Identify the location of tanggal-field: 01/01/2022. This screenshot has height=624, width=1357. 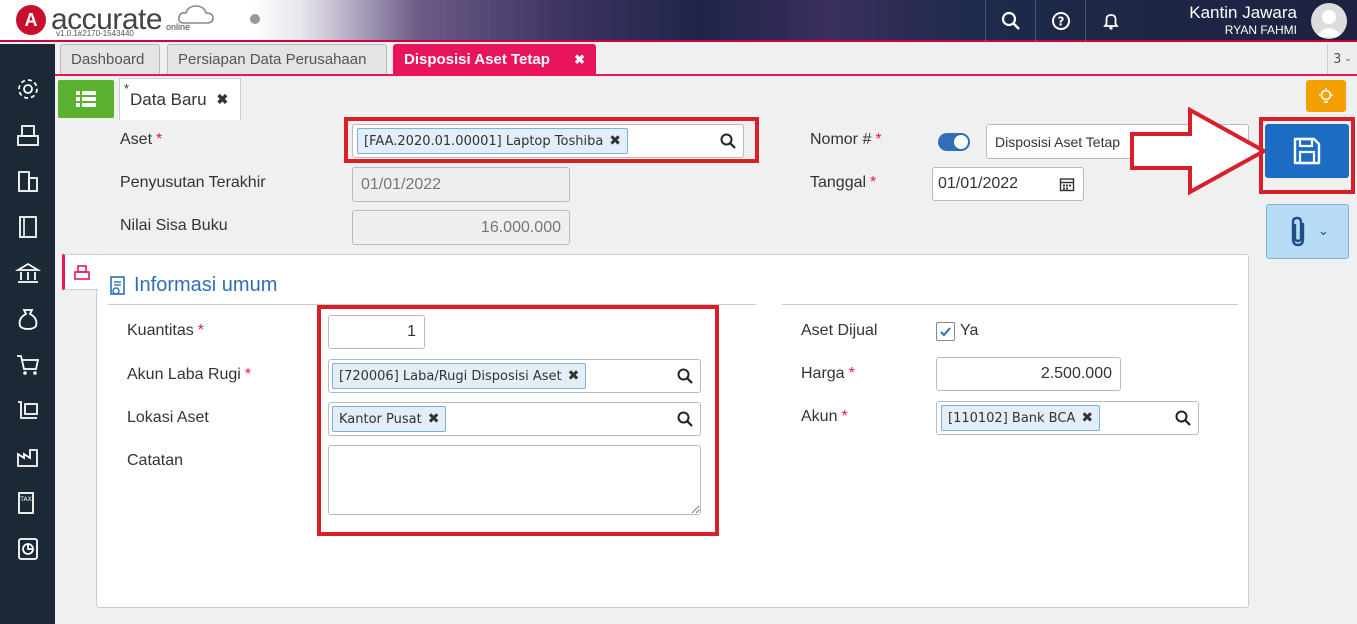
(1008, 184).